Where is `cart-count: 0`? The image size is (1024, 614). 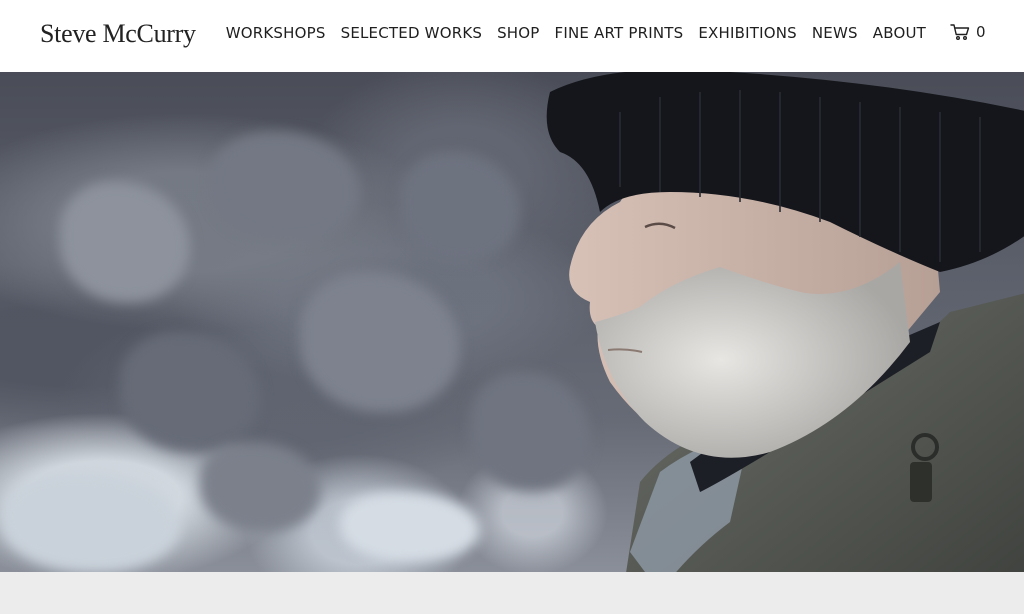
cart-count: 0 is located at coordinates (981, 32).